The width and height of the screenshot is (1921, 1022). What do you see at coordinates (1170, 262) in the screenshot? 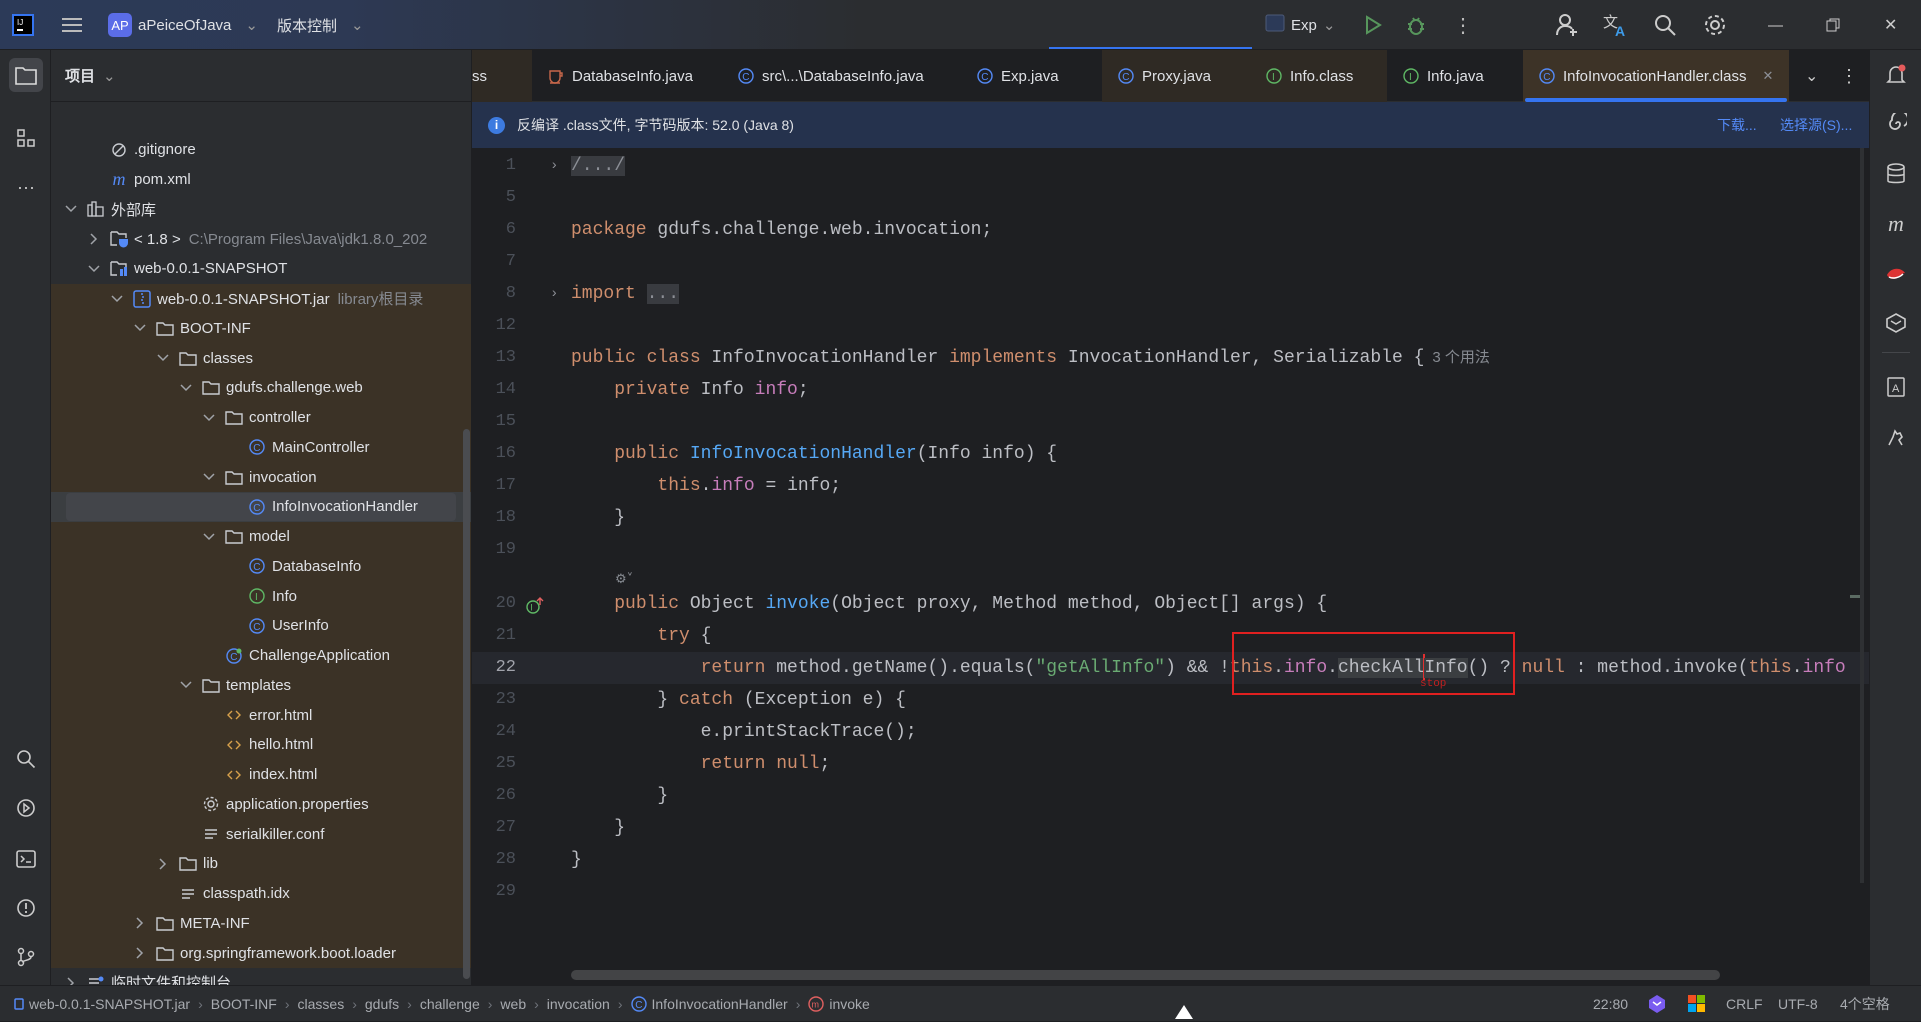
I see `code-line: 7` at bounding box center [1170, 262].